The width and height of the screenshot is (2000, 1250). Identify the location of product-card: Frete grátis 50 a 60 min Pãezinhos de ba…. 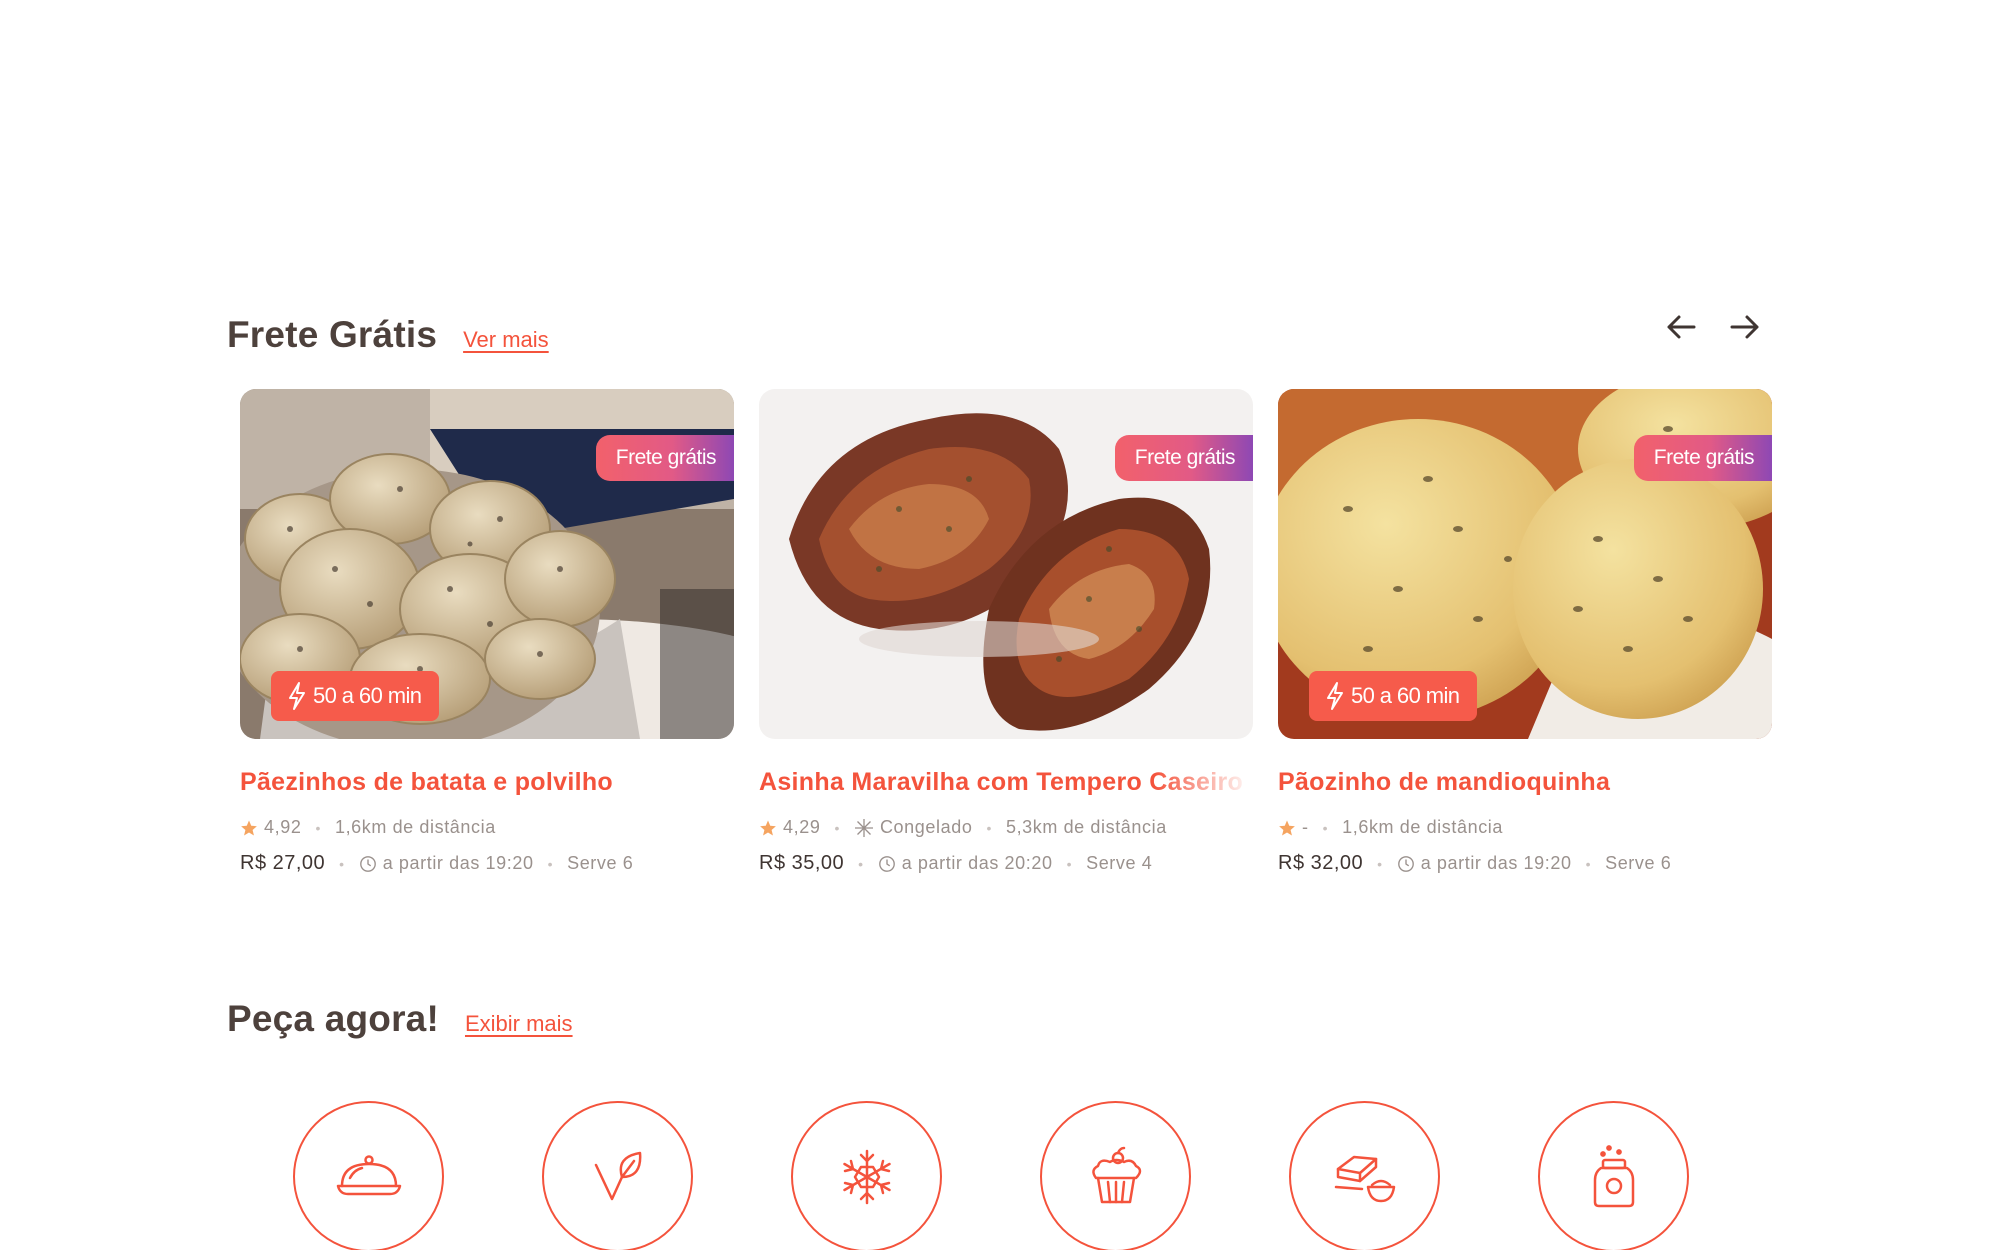
(487, 632).